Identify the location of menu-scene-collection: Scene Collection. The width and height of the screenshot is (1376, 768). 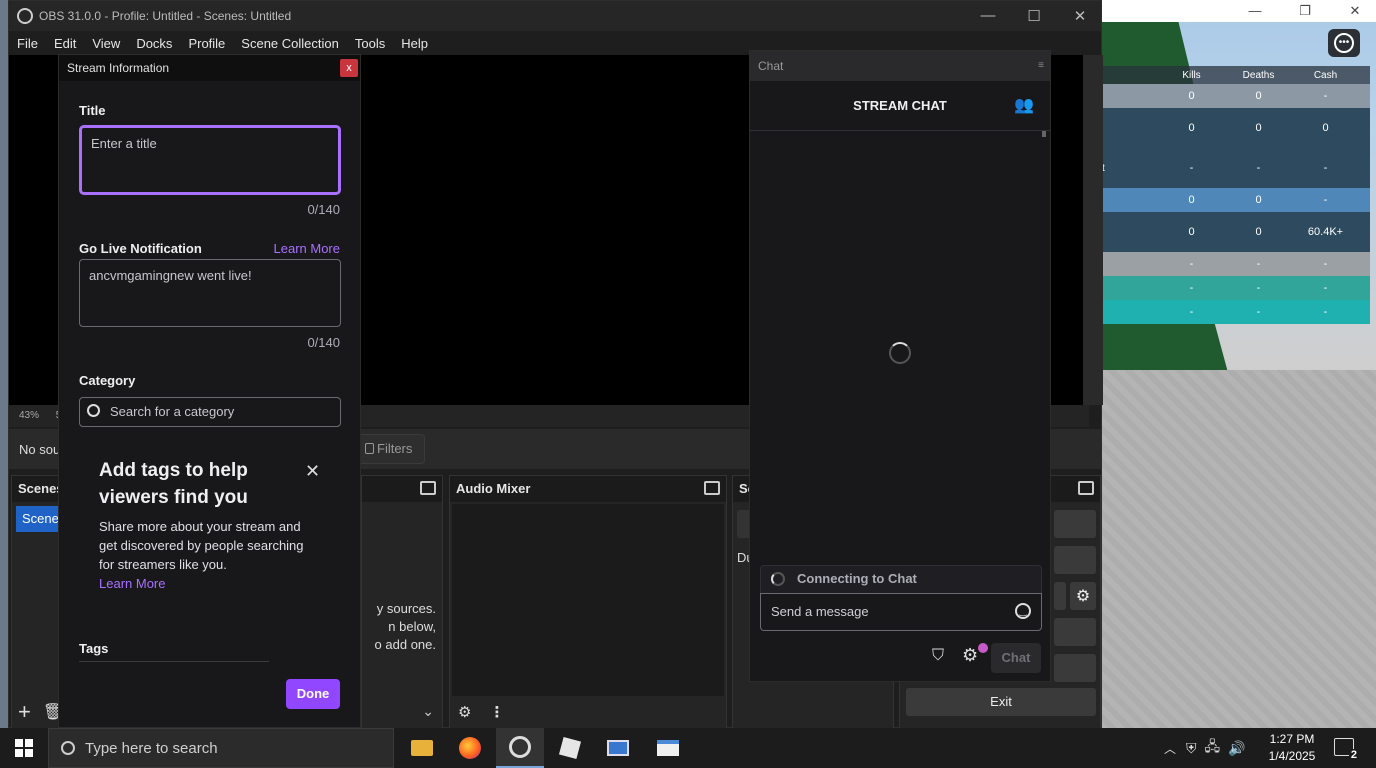
(290, 44).